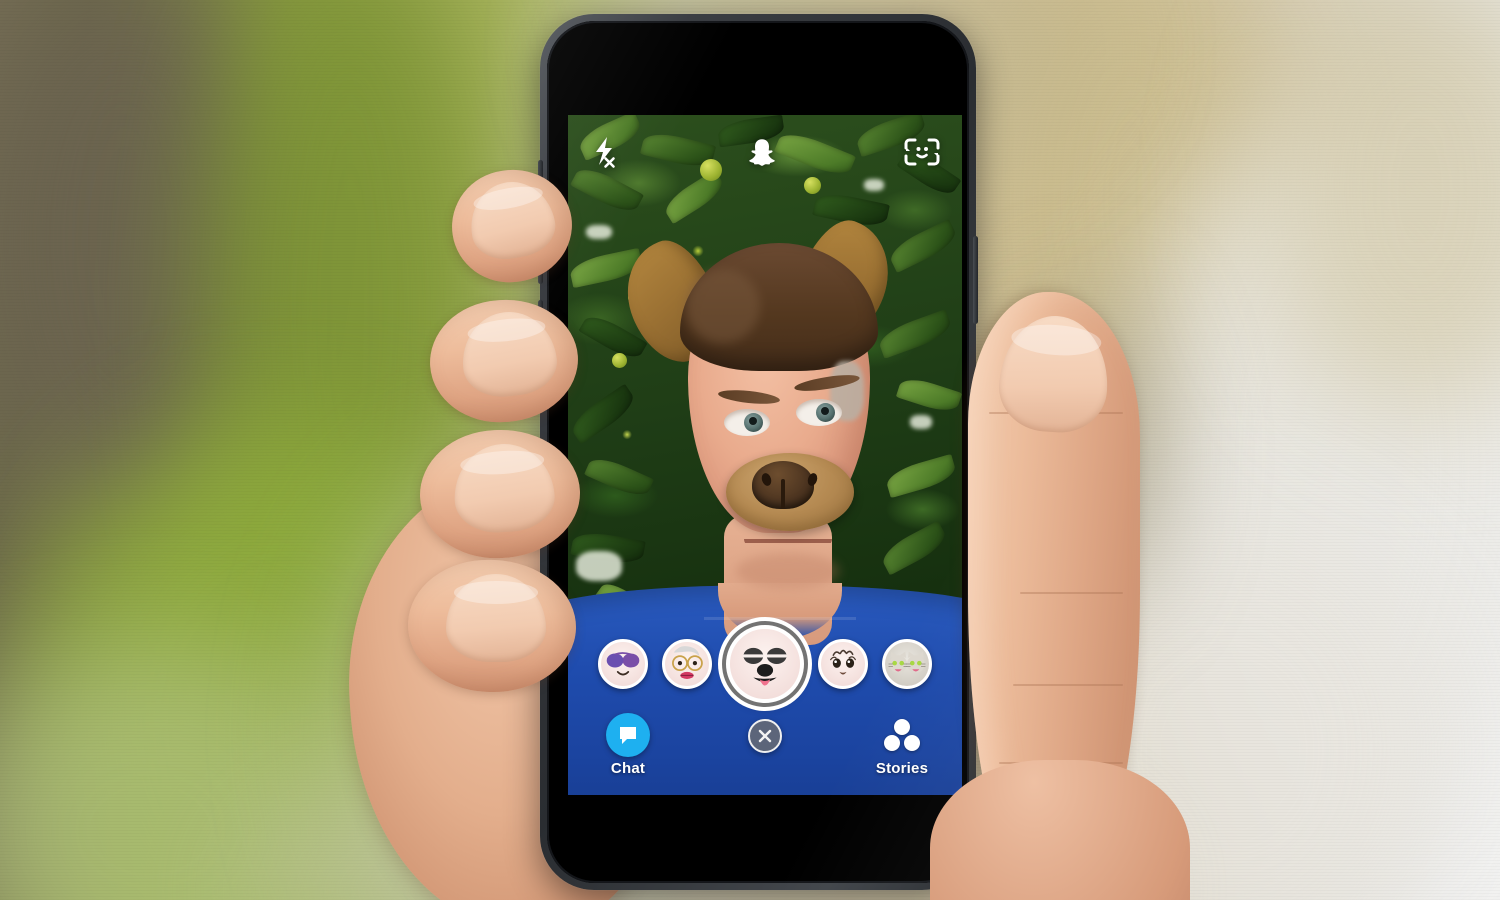 The width and height of the screenshot is (1500, 900). I want to click on camera-flip-icon, so click(922, 151).